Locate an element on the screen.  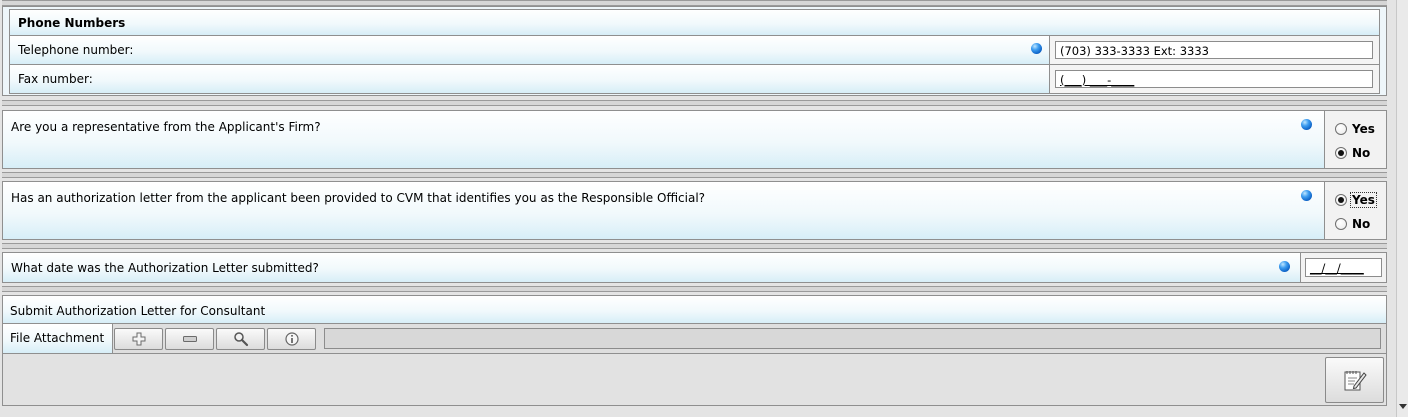
notepad-pencil-icon is located at coordinates (1355, 381).